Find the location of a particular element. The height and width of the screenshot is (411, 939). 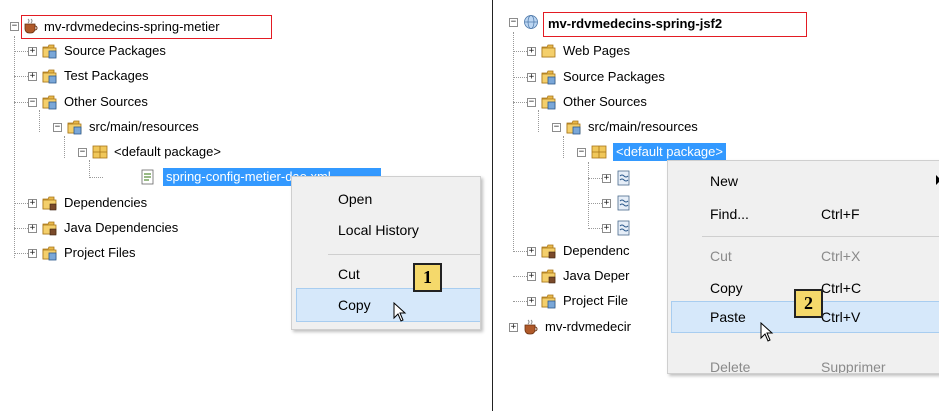

project-node-metier: mv-rdvmedecins-spring-metier is located at coordinates (132, 27).